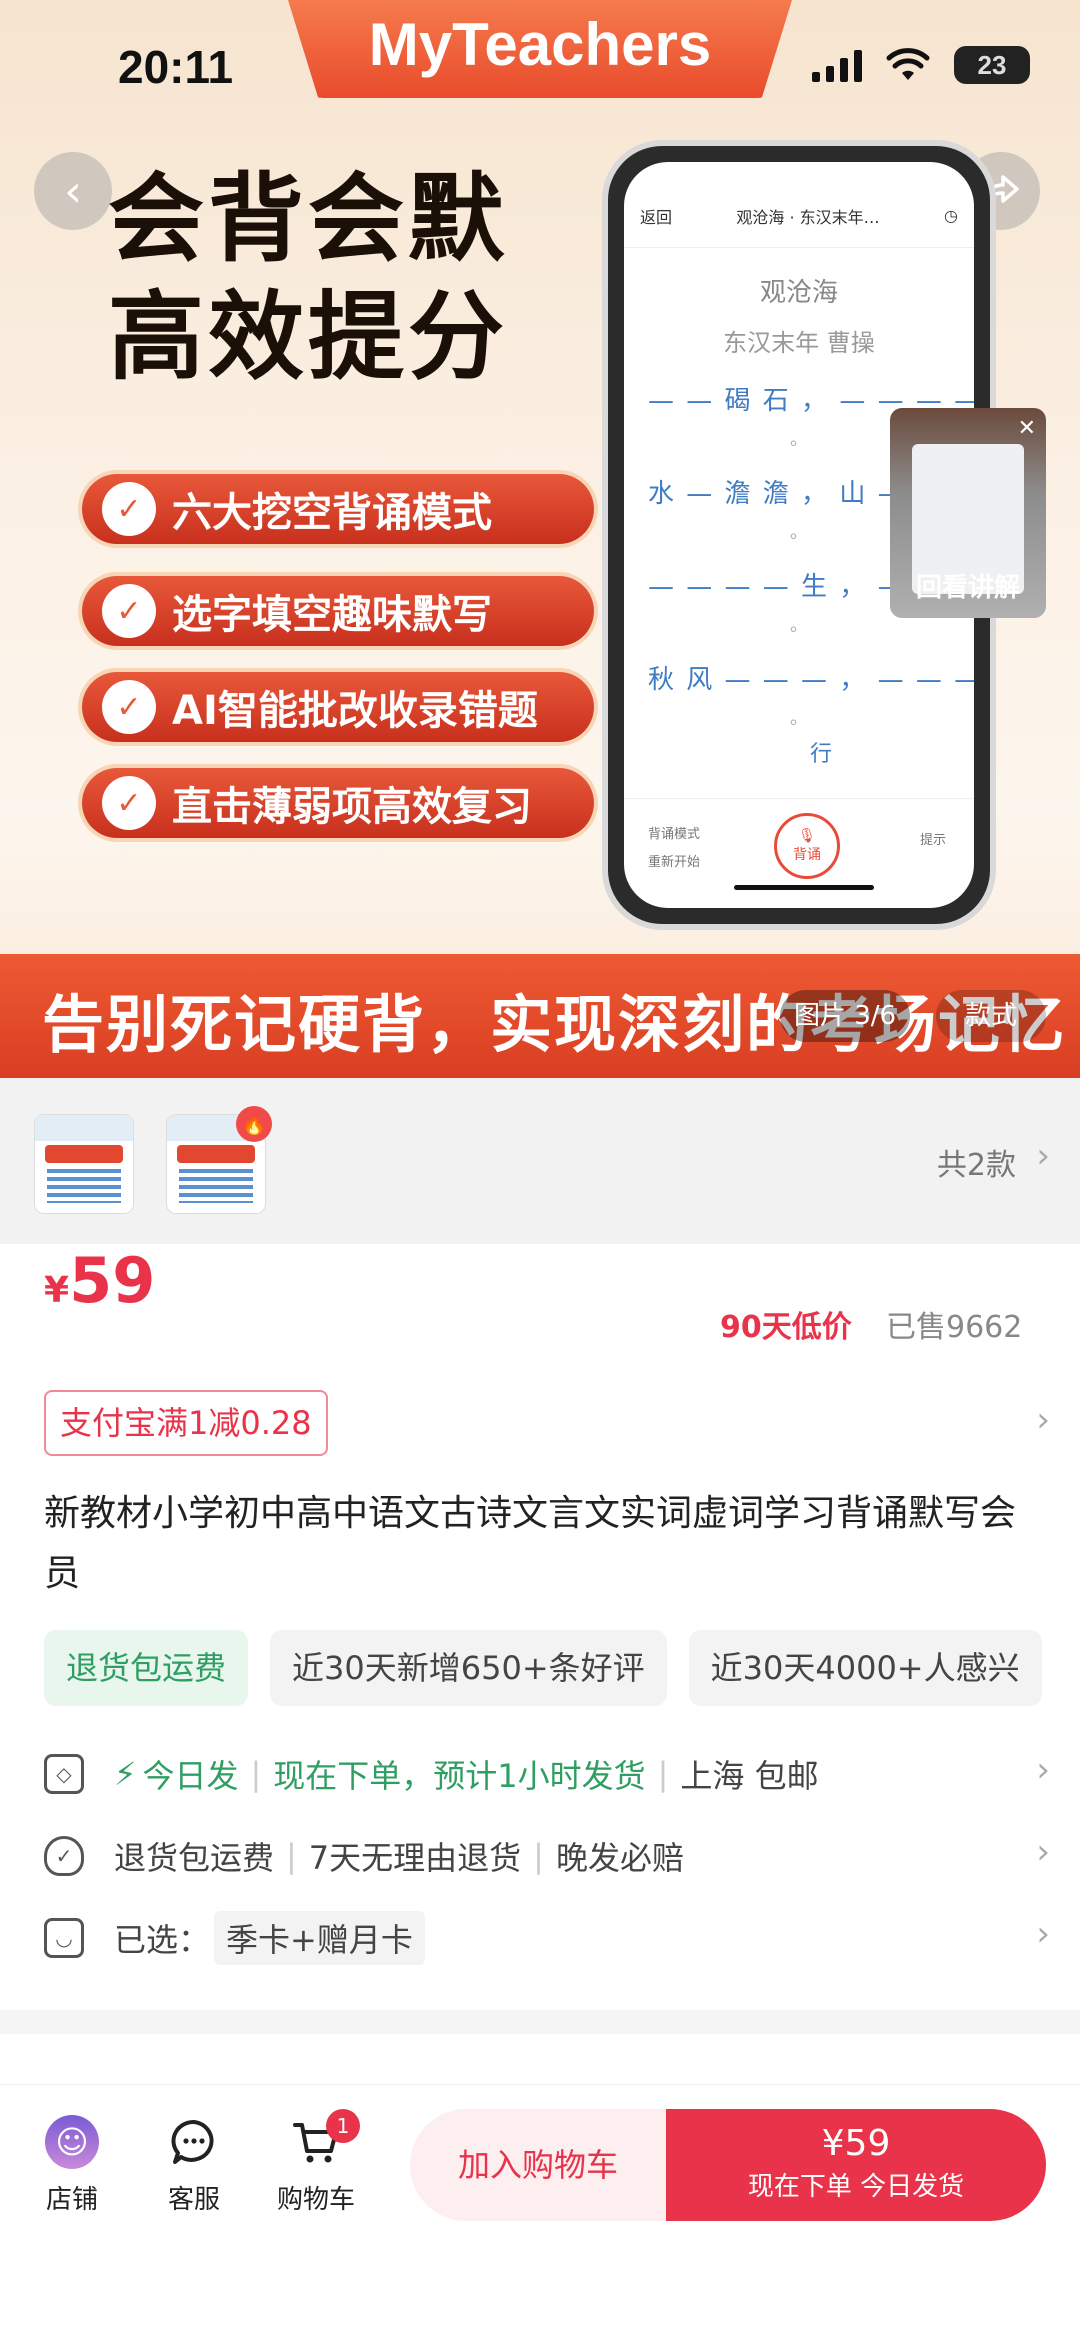 Image resolution: width=1080 pixels, height=2337 pixels. I want to click on feature-text: 选字填空趣味默写, so click(332, 615).